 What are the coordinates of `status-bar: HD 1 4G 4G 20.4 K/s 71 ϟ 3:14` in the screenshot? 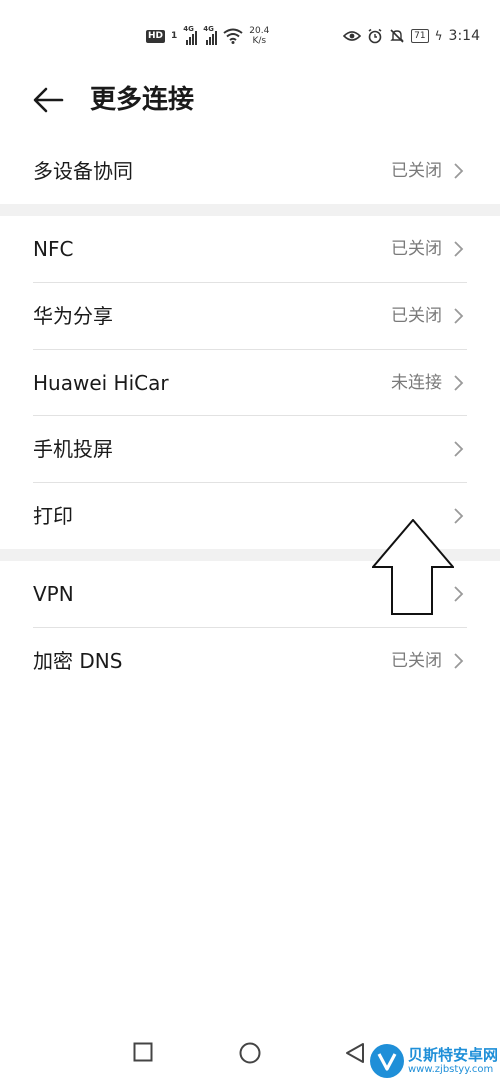 It's located at (250, 35).